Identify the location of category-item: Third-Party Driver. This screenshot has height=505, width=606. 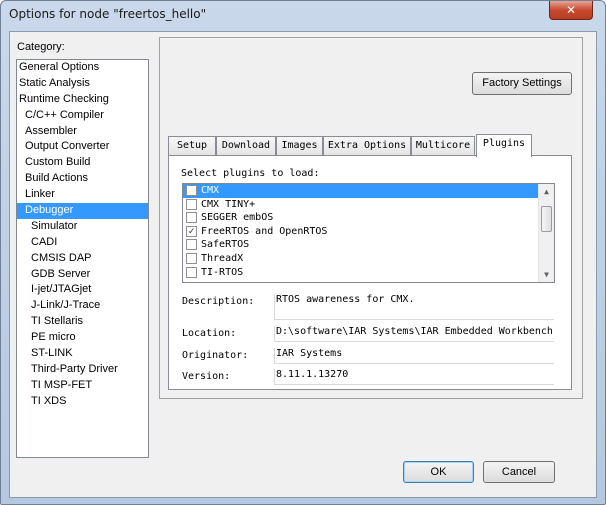
(82, 370).